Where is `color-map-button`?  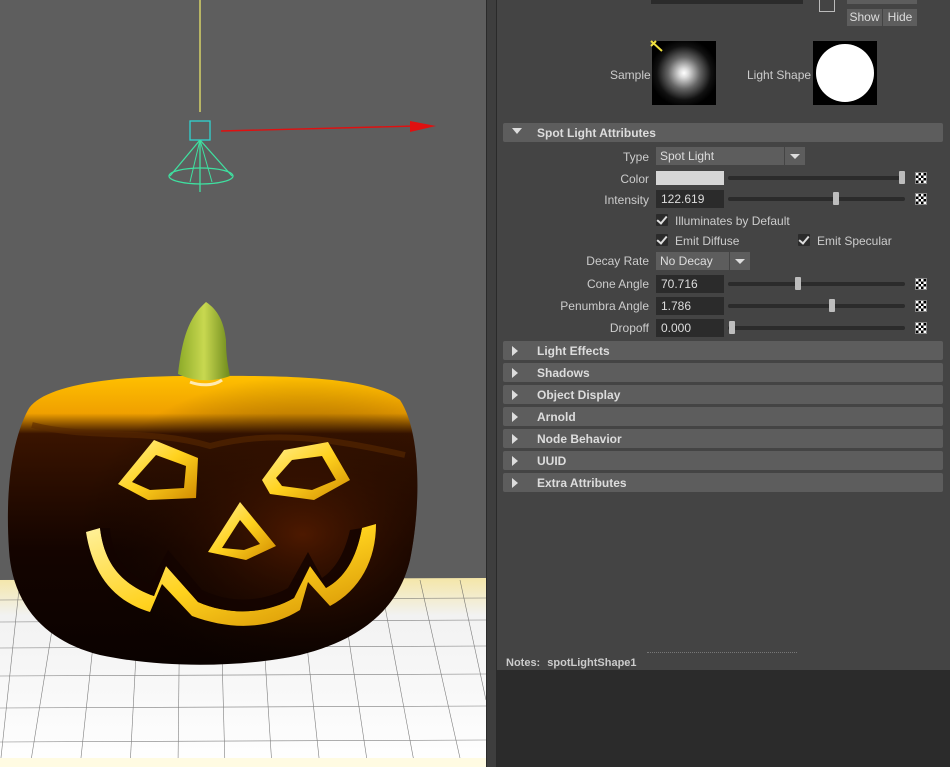
color-map-button is located at coordinates (921, 178).